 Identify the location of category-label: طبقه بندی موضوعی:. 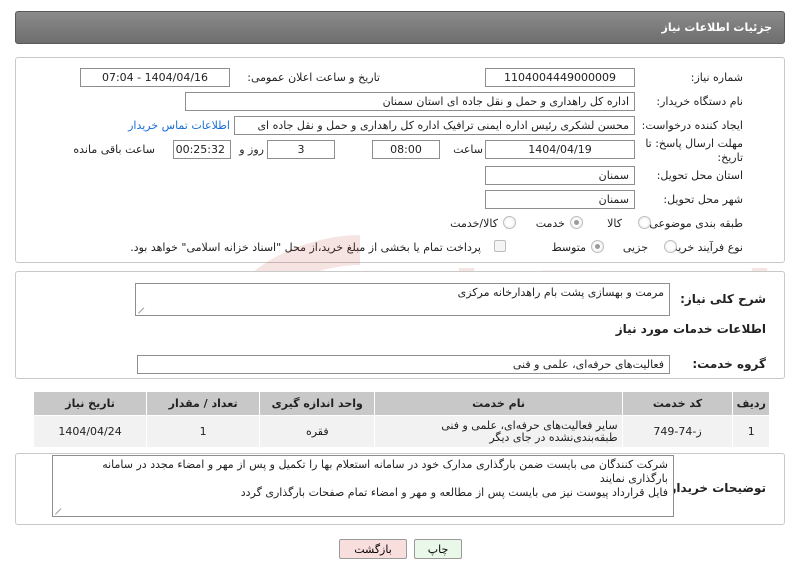
(694, 223).